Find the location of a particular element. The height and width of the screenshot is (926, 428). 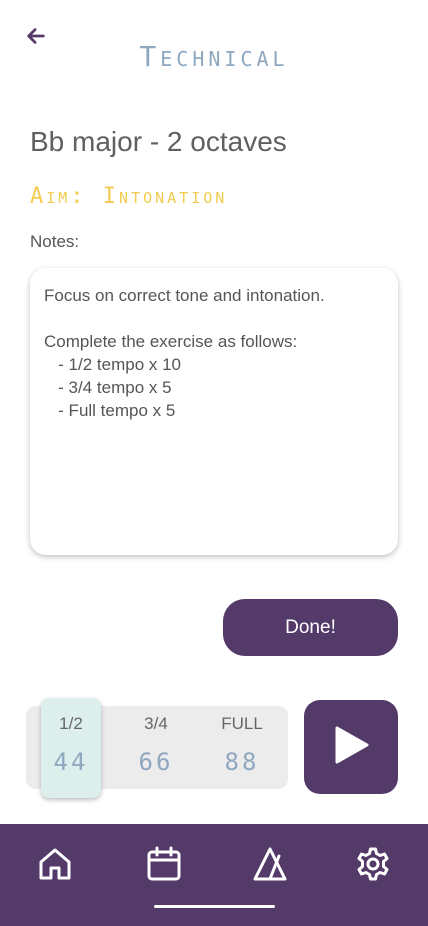

nav-home is located at coordinates (55, 866).